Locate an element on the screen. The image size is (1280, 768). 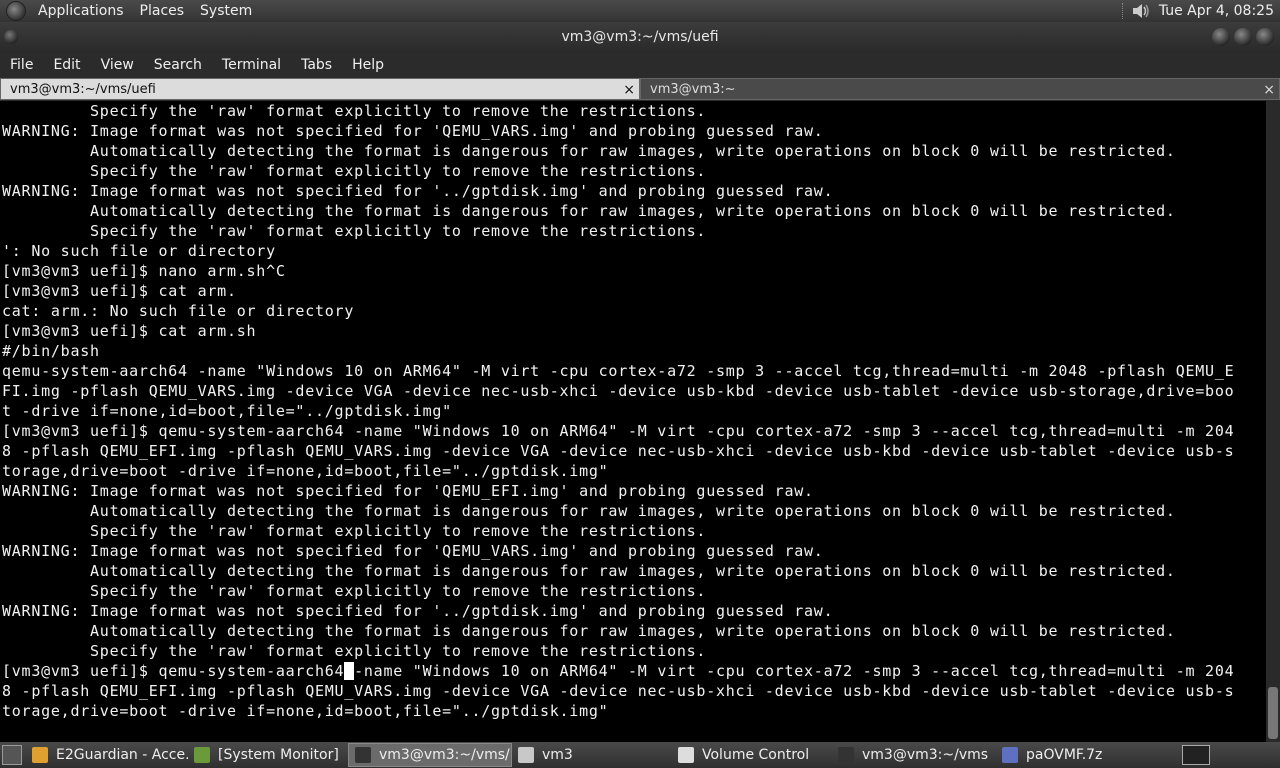
folder-icon is located at coordinates (526, 755).